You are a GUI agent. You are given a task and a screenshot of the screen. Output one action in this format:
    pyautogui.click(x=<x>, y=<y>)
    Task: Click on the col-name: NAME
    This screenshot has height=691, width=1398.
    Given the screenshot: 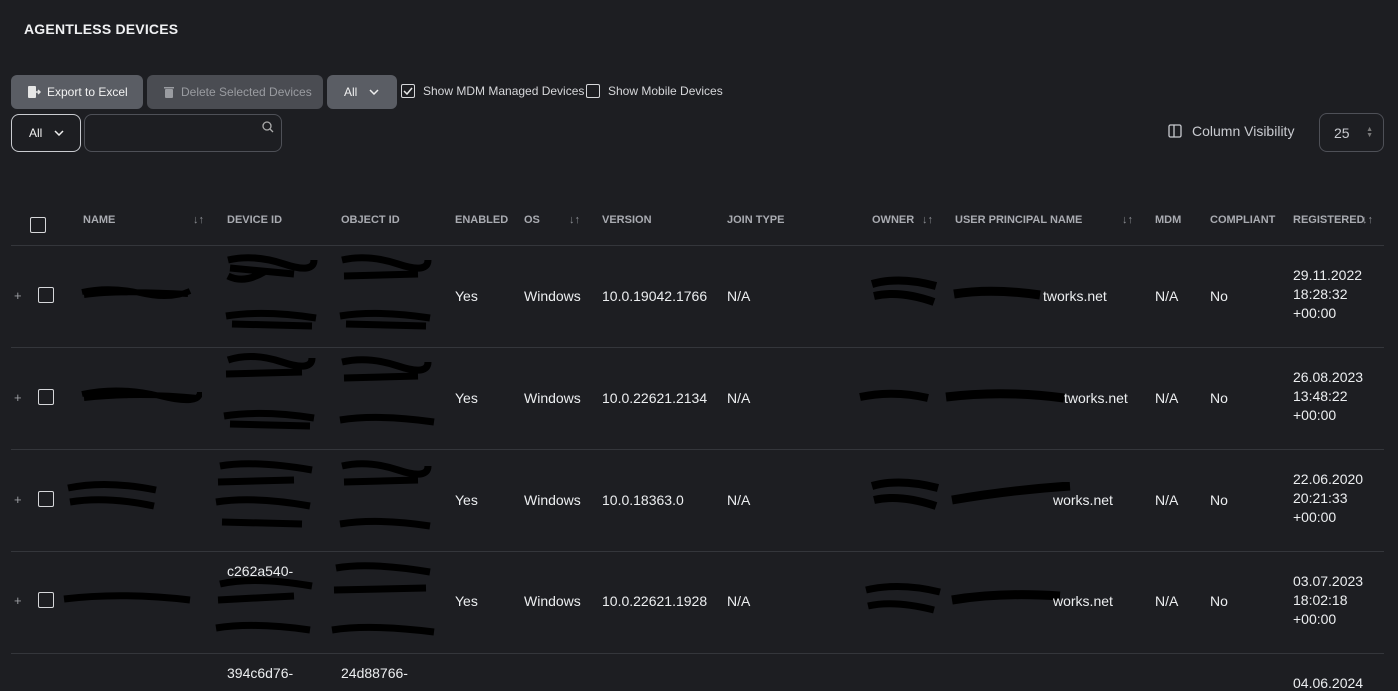 What is the action you would take?
    pyautogui.click(x=99, y=220)
    